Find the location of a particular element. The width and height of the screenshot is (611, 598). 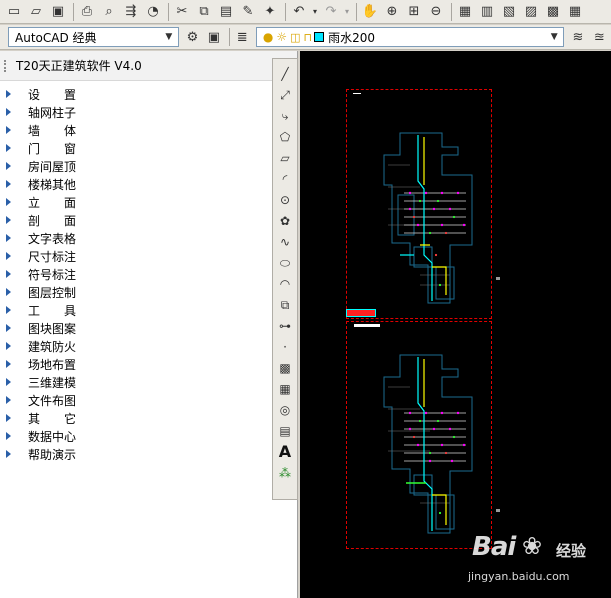

new-icon: ▭ is located at coordinates (14, 12).